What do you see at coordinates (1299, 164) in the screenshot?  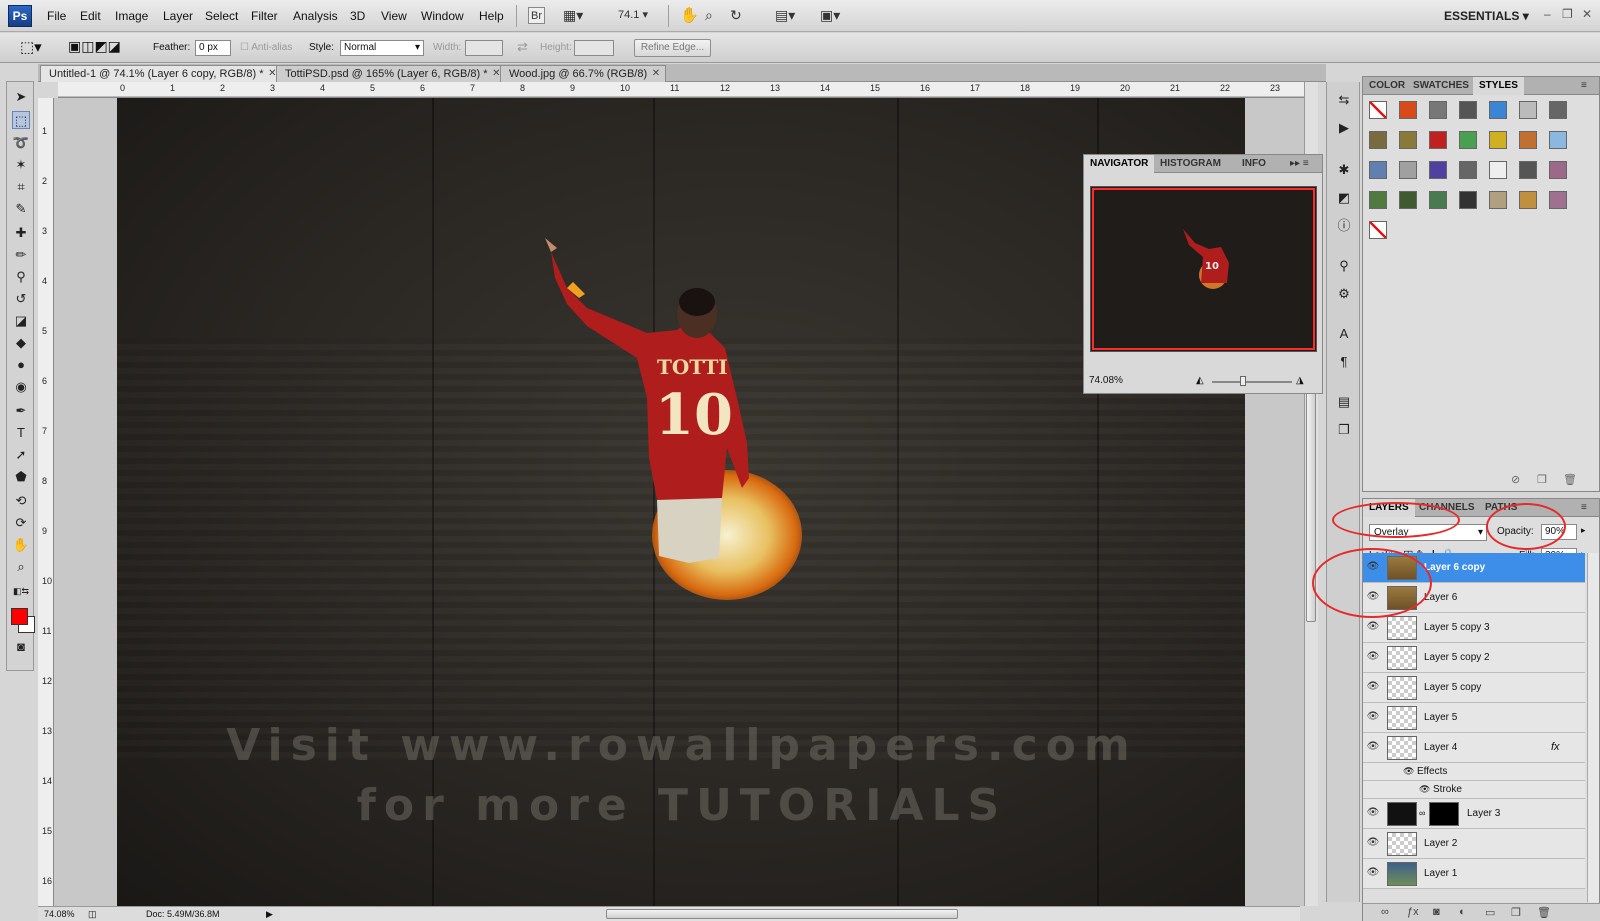 I see `panel-menu-icon: ▸▸ ≡` at bounding box center [1299, 164].